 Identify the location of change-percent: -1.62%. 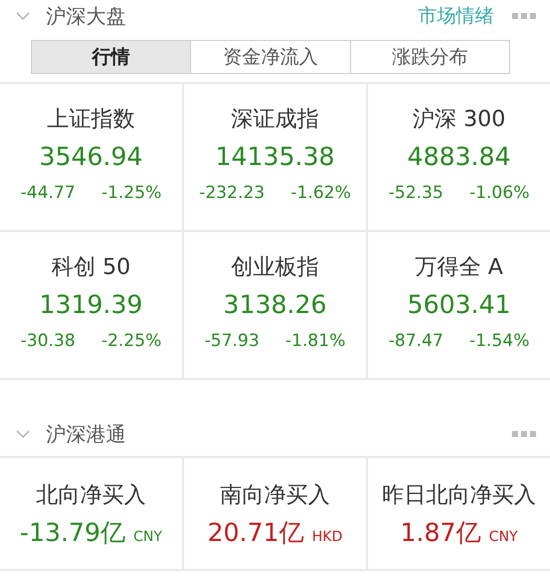
(320, 193).